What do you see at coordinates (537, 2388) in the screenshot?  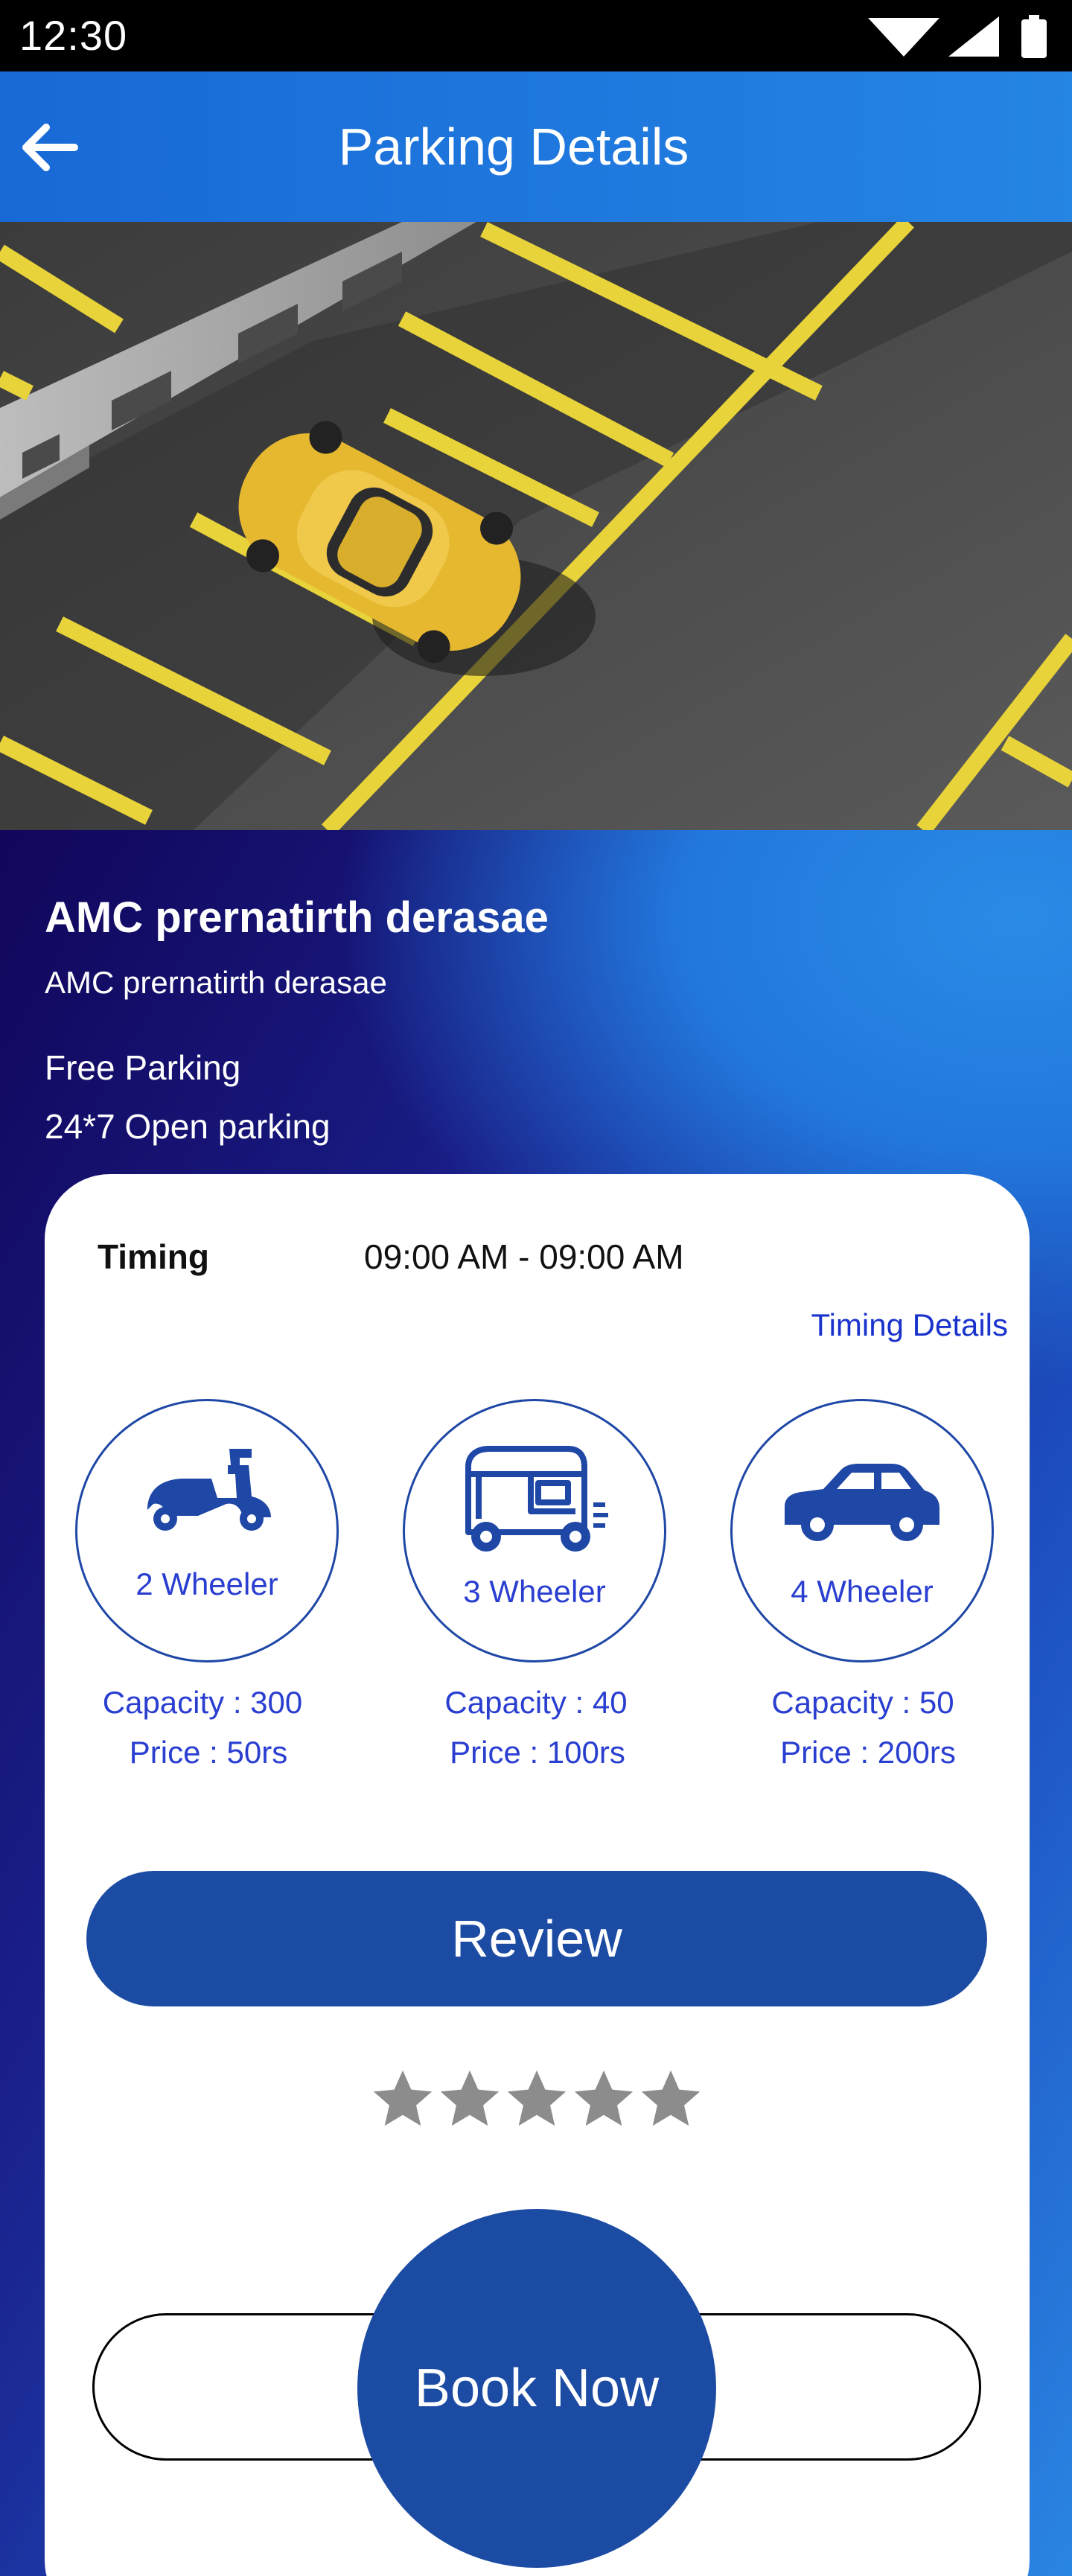 I see `book-now-button: Book Now` at bounding box center [537, 2388].